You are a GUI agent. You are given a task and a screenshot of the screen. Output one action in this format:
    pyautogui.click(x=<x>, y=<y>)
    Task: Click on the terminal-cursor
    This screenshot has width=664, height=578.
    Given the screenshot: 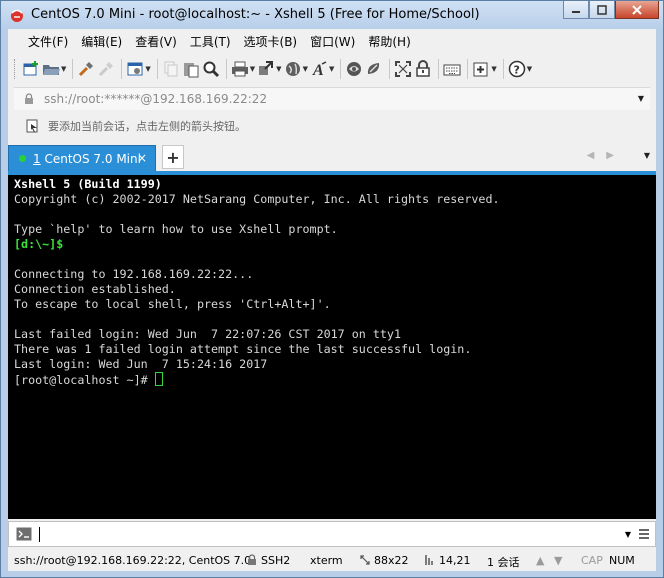 What is the action you would take?
    pyautogui.click(x=158, y=379)
    